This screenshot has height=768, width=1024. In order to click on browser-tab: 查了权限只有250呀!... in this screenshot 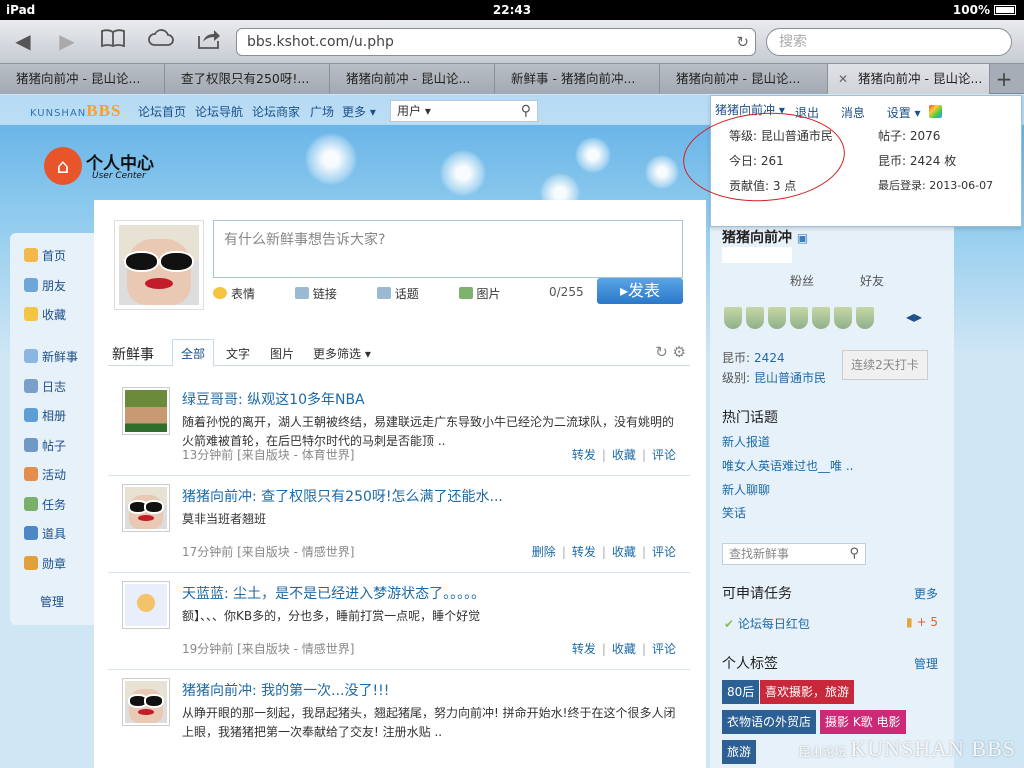, I will do `click(247, 79)`.